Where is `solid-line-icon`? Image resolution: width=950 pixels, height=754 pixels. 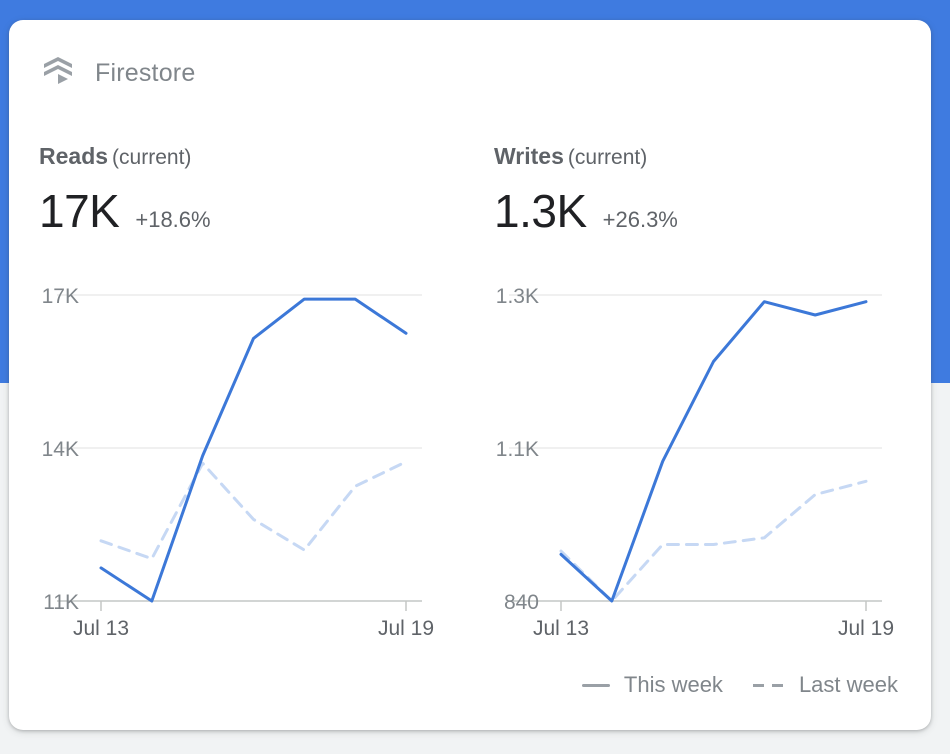
solid-line-icon is located at coordinates (595, 685).